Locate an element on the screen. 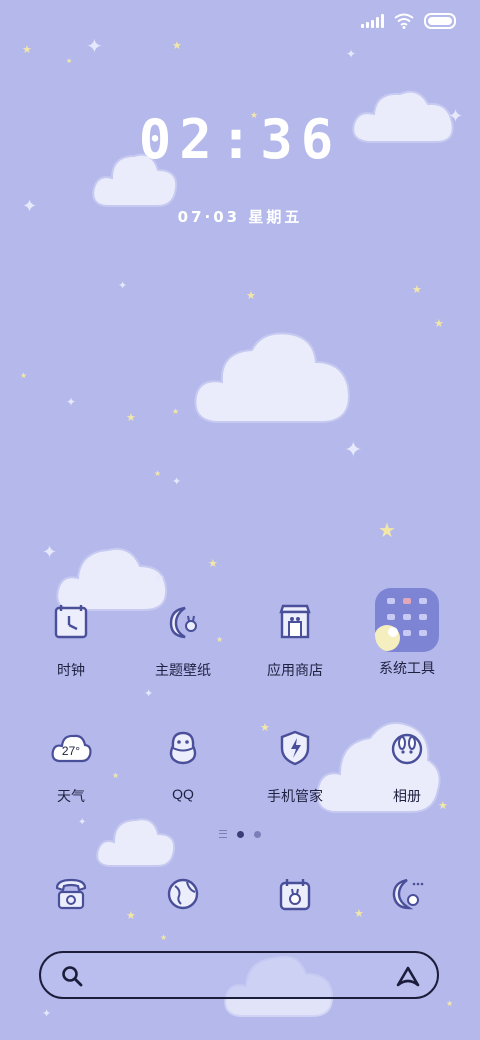 The image size is (480, 1040). app-label: 相册 is located at coordinates (407, 796).